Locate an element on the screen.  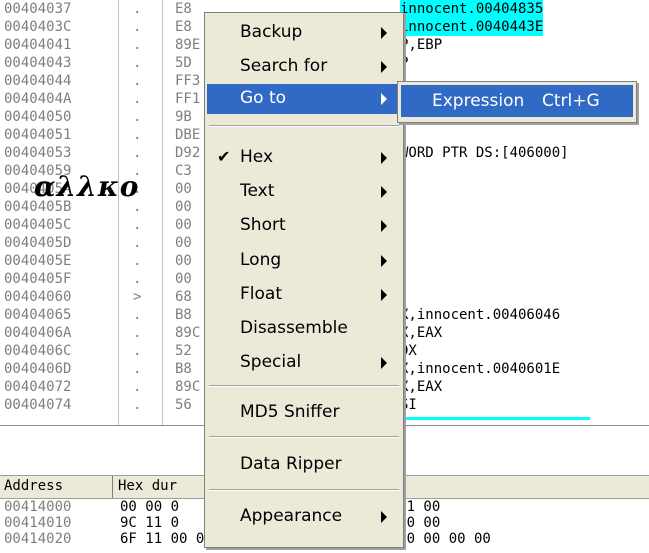
comment-cell: WORD PTR DS:[406000] is located at coordinates (484, 153).